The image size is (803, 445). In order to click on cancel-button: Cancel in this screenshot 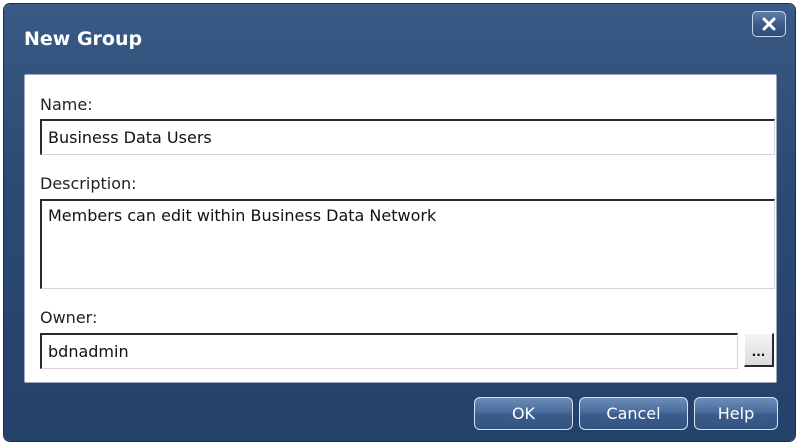, I will do `click(633, 413)`.